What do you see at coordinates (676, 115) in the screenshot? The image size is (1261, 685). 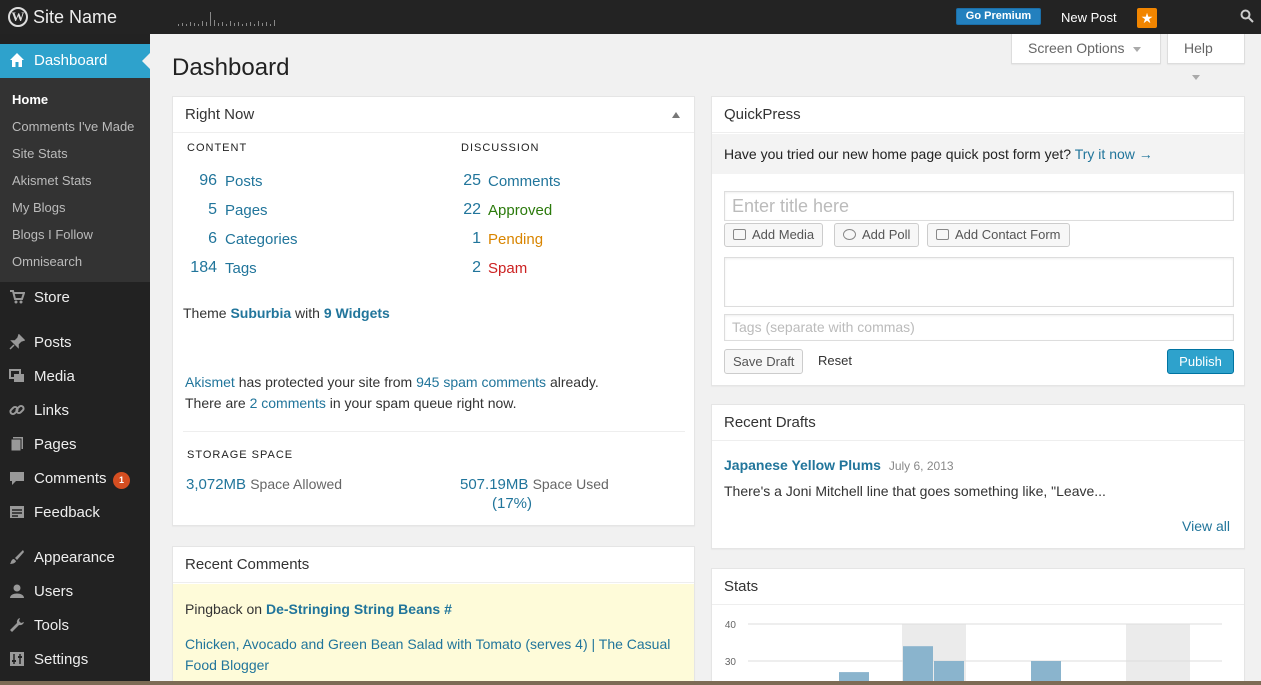 I see `collapse-arrow-icon` at bounding box center [676, 115].